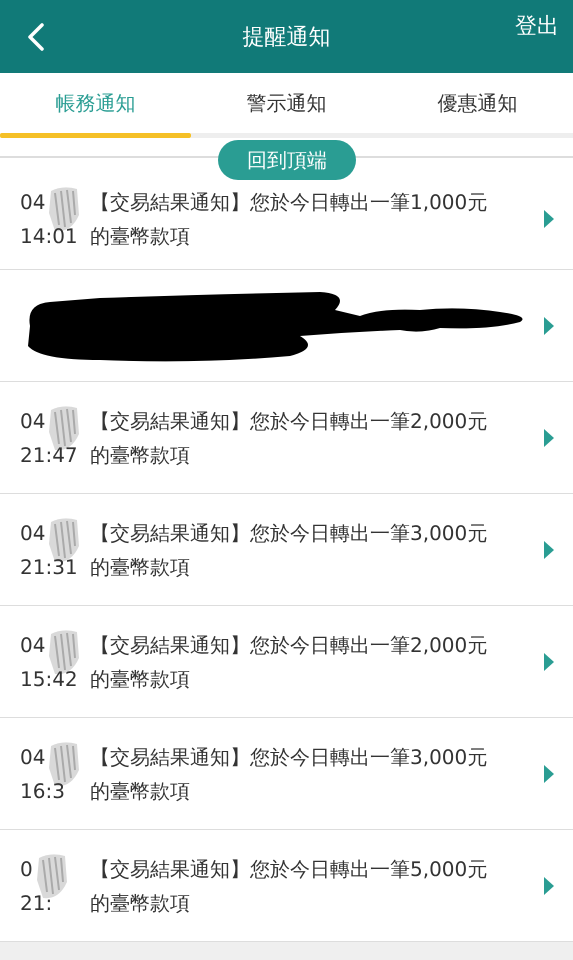 The image size is (573, 960). Describe the element at coordinates (49, 454) in the screenshot. I see `time-text: 21:47` at that location.